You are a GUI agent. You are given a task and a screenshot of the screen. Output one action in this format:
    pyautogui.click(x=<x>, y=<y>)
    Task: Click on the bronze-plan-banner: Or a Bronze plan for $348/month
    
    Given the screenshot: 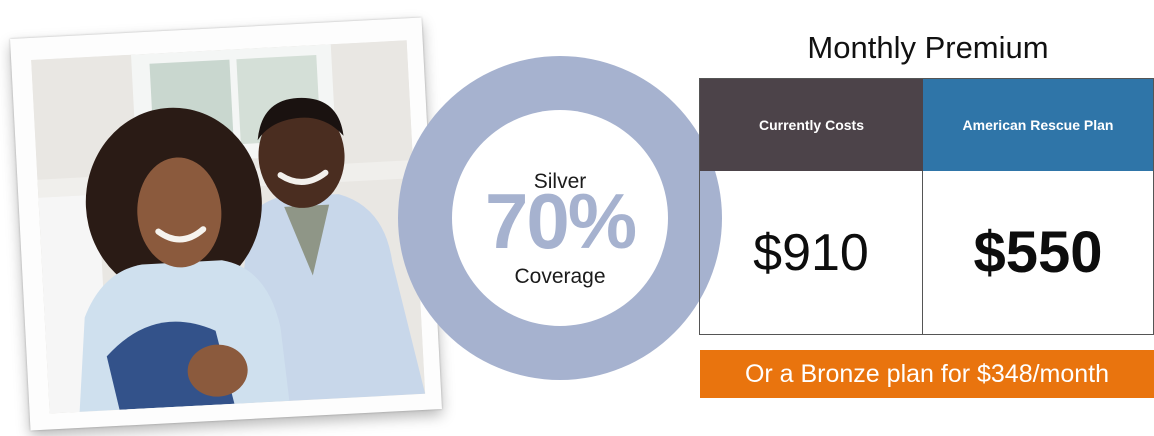 What is the action you would take?
    pyautogui.click(x=927, y=374)
    